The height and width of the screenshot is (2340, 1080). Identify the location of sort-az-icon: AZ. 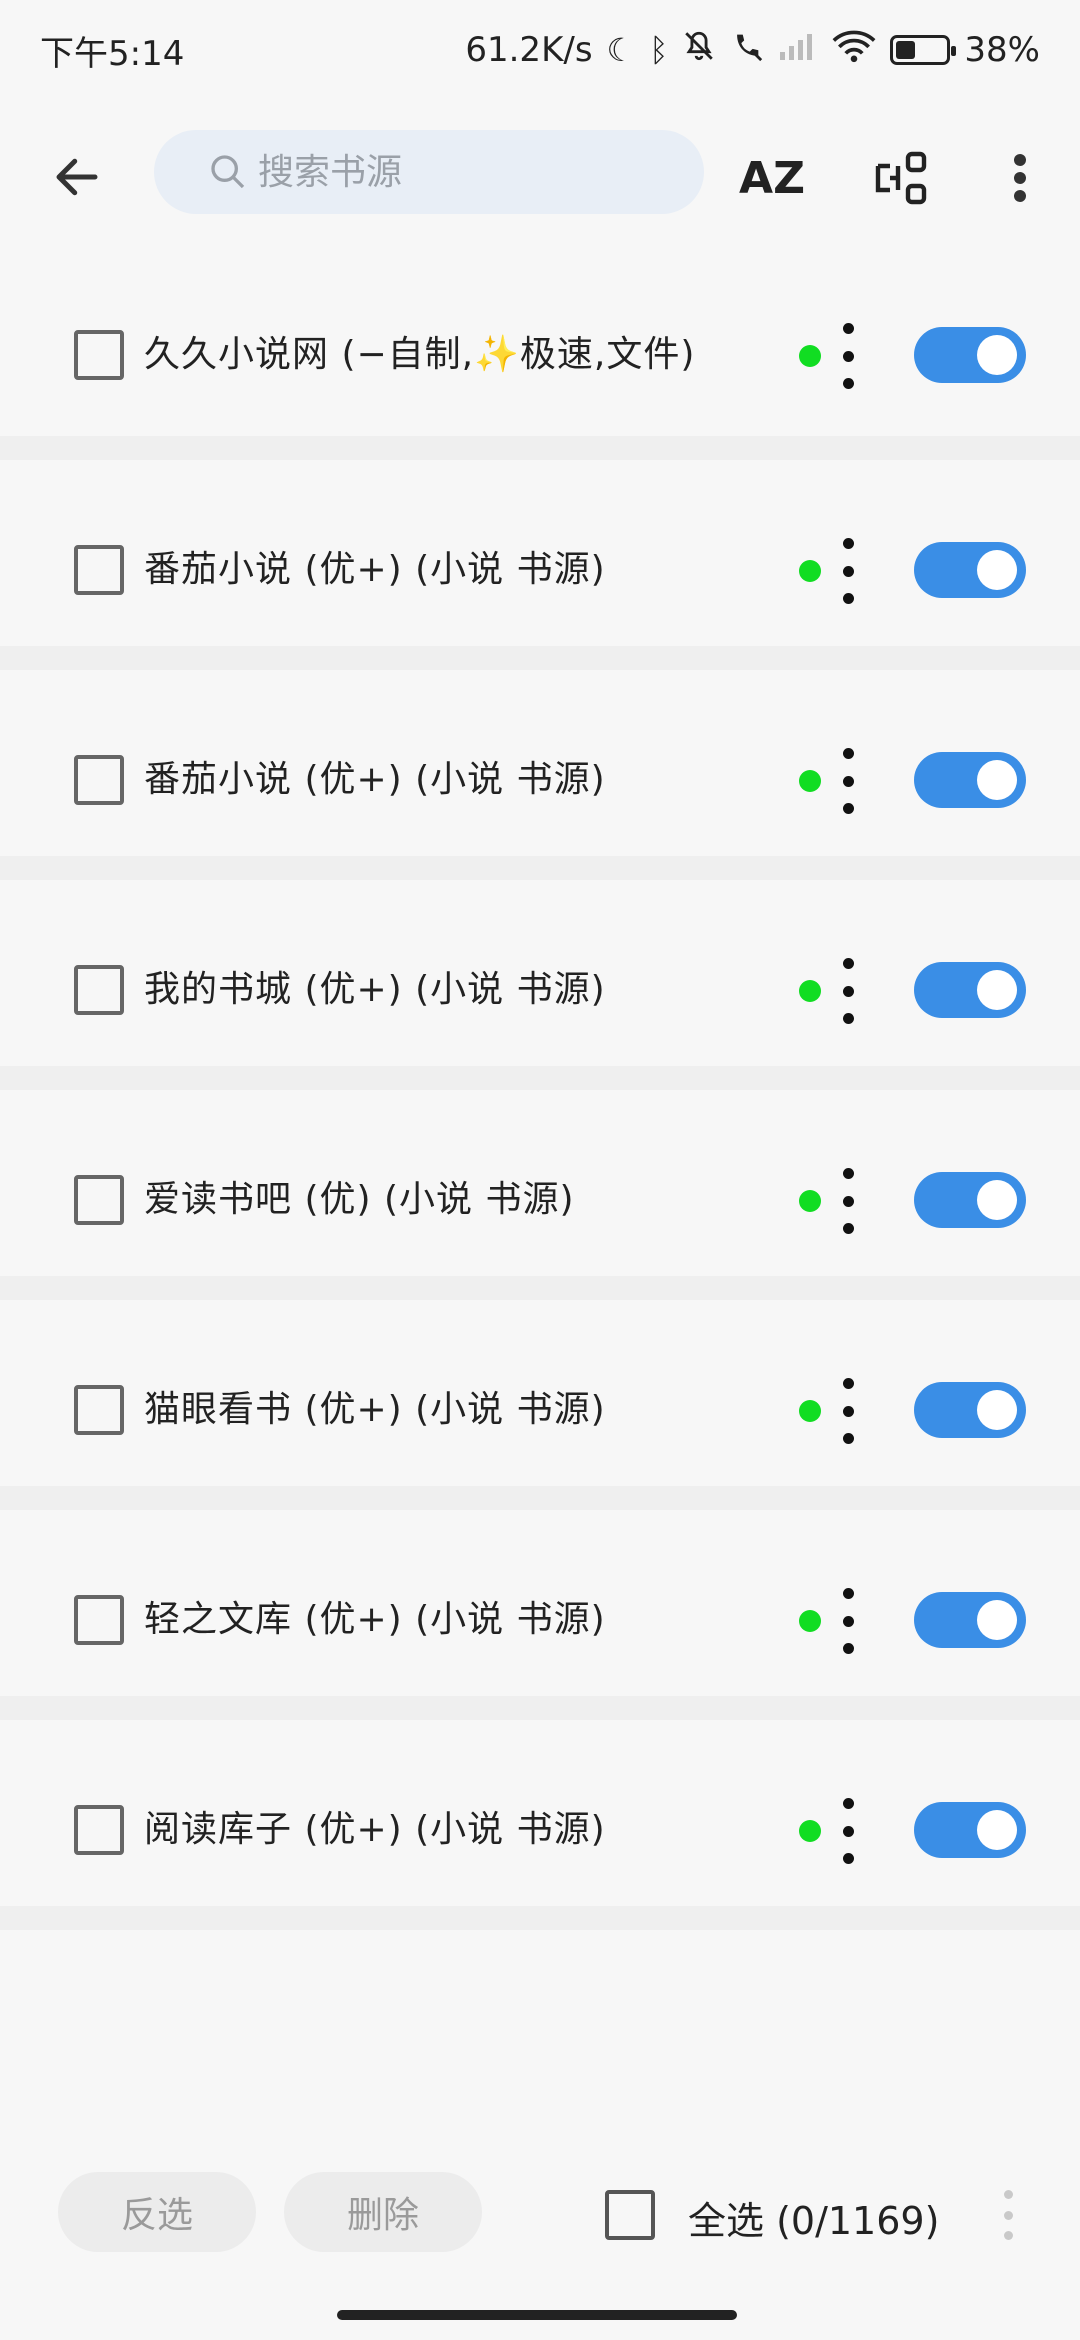
(772, 178).